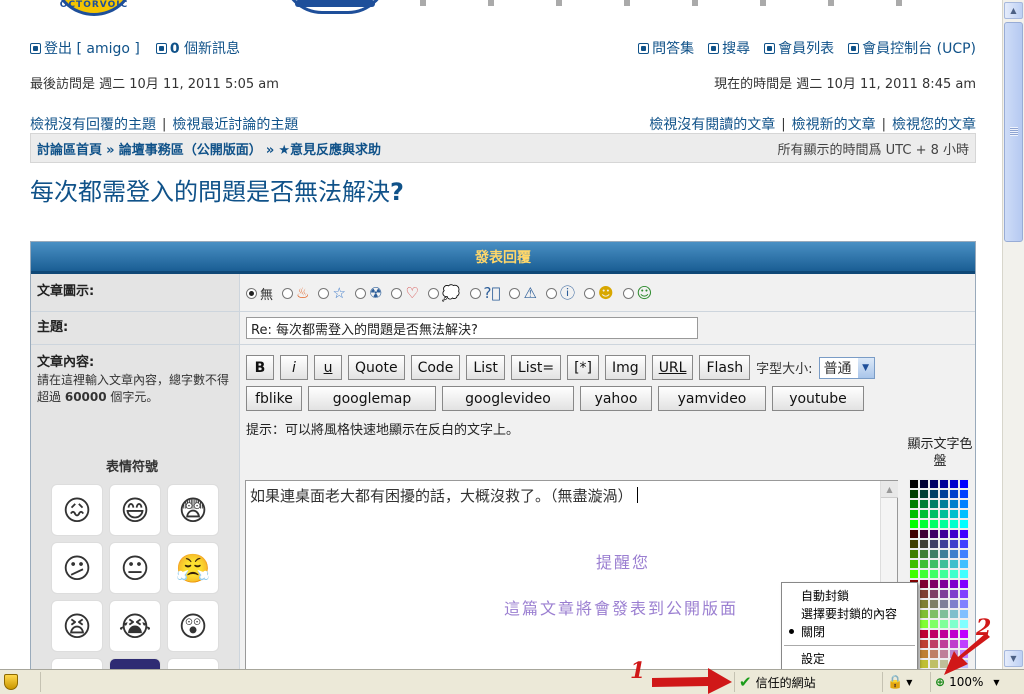 Image resolution: width=1024 pixels, height=694 pixels. What do you see at coordinates (536, 367) in the screenshot?
I see `list-ordered-button: List=` at bounding box center [536, 367].